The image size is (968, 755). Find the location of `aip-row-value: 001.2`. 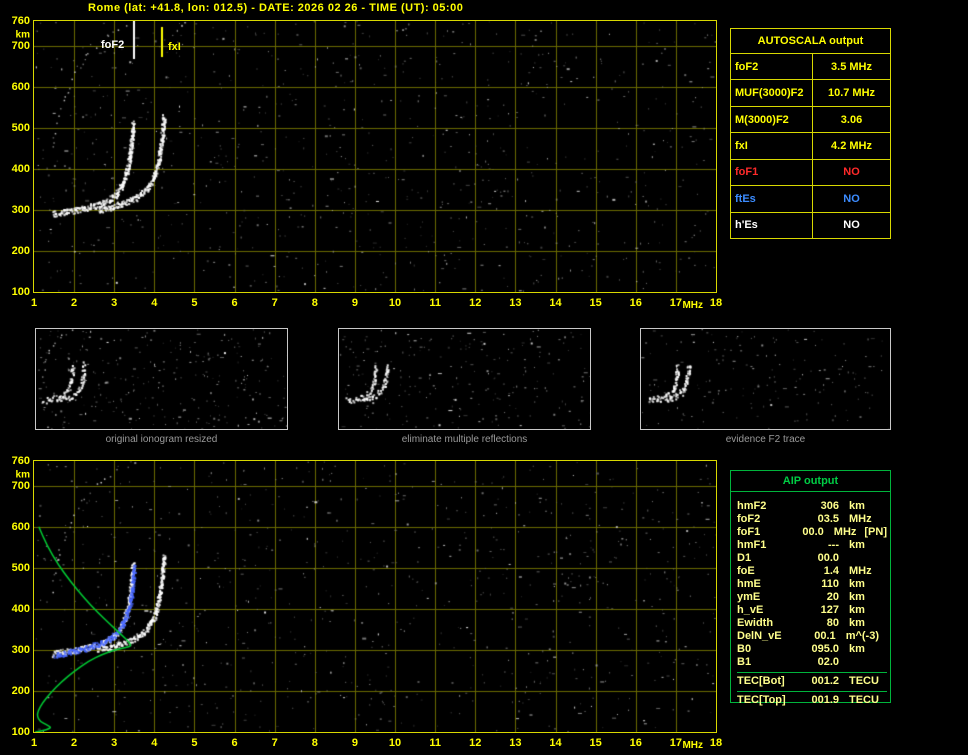

aip-row-value: 001.2 is located at coordinates (825, 681).